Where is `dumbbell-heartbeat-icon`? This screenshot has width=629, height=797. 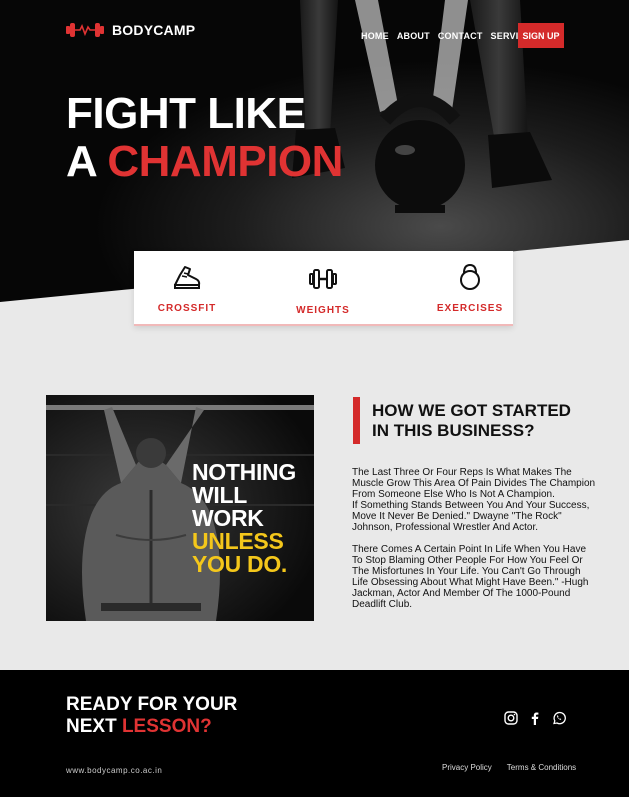 dumbbell-heartbeat-icon is located at coordinates (85, 30).